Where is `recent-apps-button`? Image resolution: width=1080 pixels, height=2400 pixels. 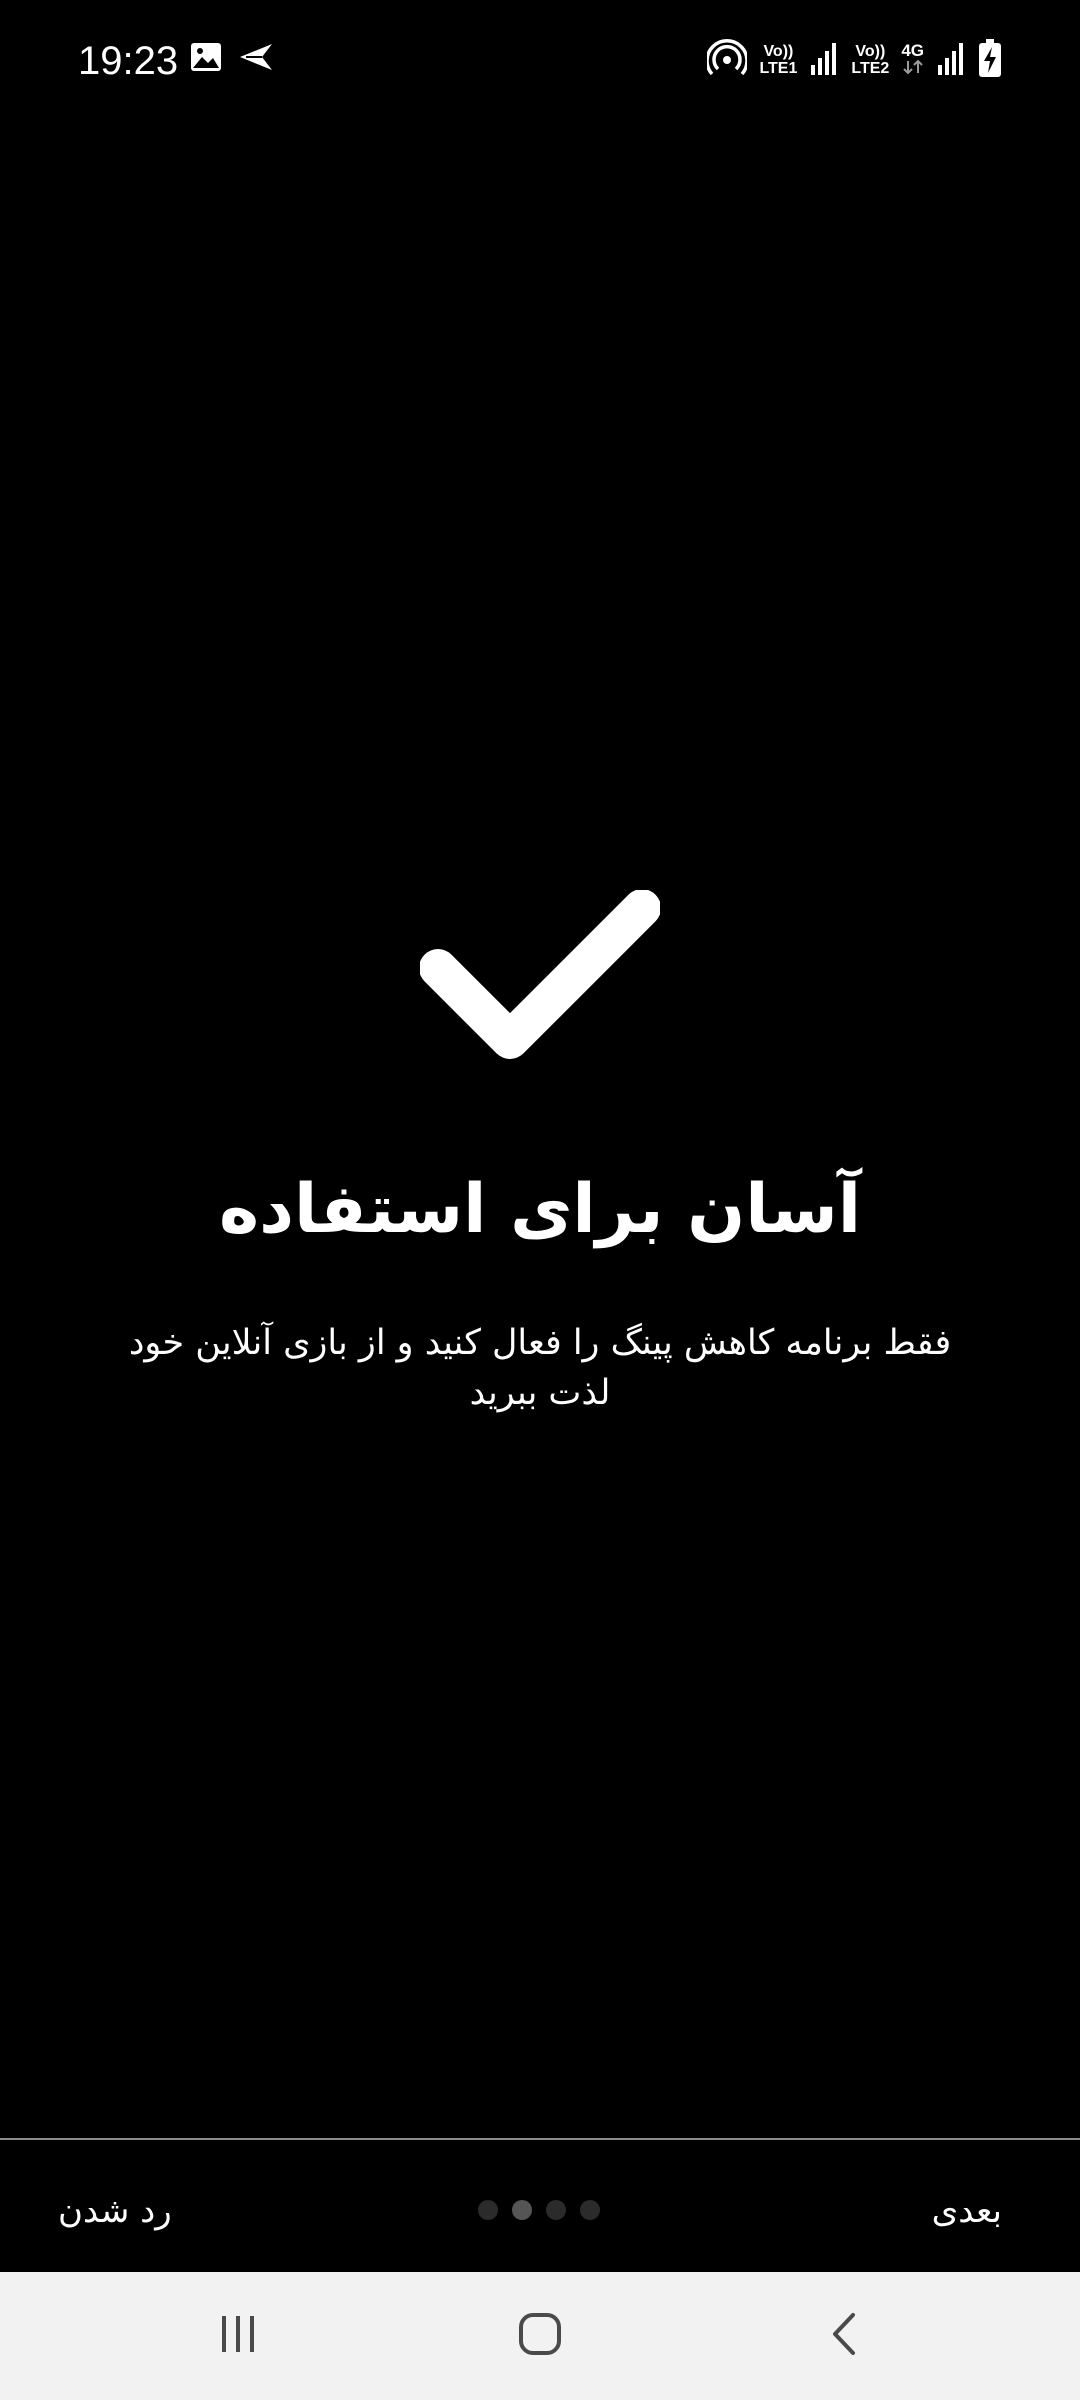
recent-apps-button is located at coordinates (238, 2336).